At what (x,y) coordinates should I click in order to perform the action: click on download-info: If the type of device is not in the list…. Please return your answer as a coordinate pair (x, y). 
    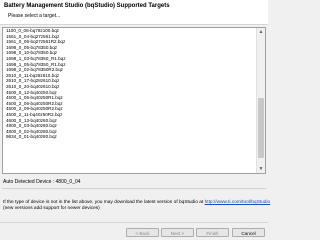
    Looking at the image, I should click on (136, 206).